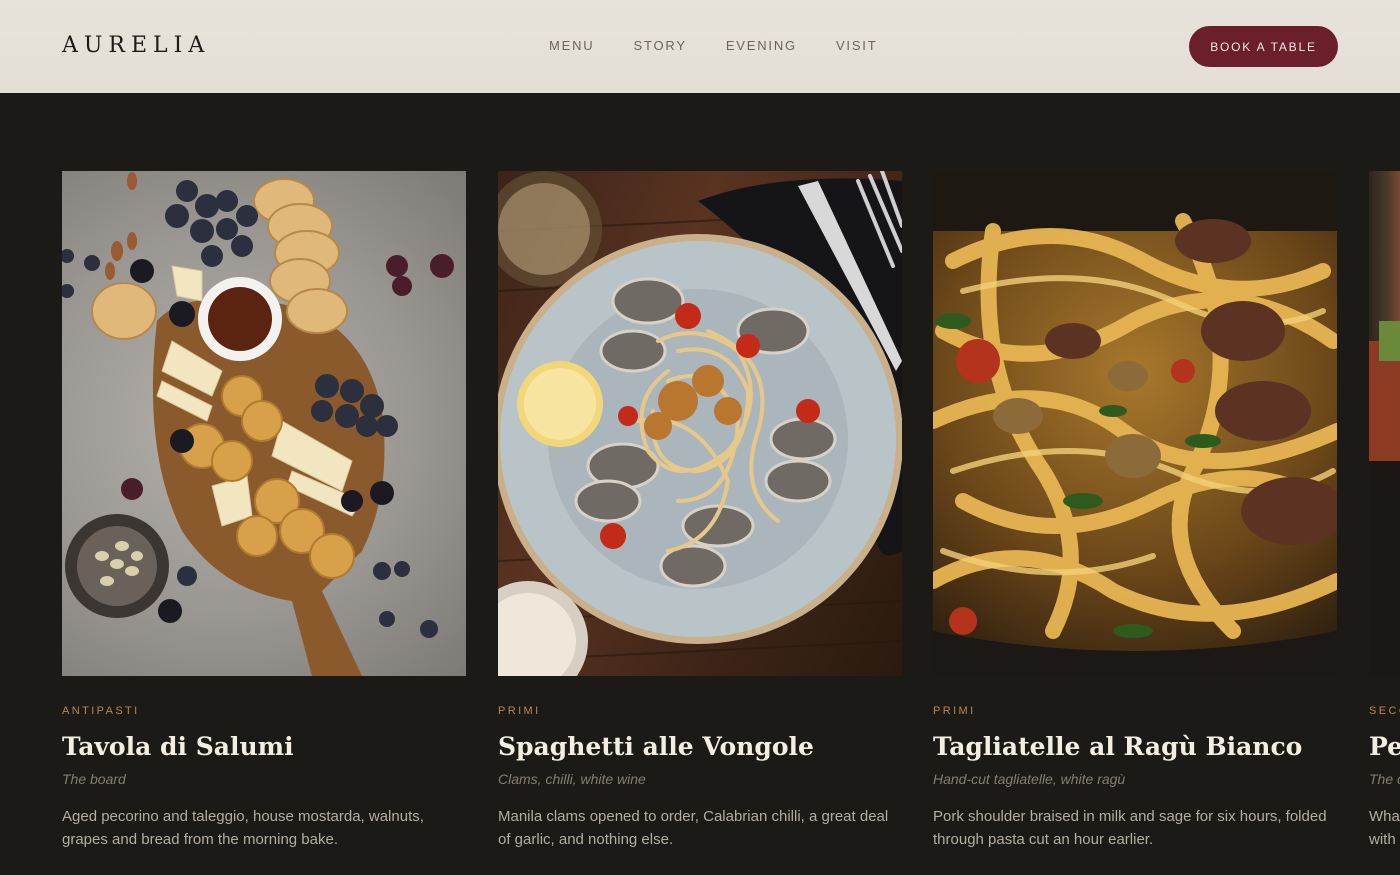 This screenshot has width=1400, height=875. What do you see at coordinates (761, 46) in the screenshot?
I see `nav-link-evening: EVENING` at bounding box center [761, 46].